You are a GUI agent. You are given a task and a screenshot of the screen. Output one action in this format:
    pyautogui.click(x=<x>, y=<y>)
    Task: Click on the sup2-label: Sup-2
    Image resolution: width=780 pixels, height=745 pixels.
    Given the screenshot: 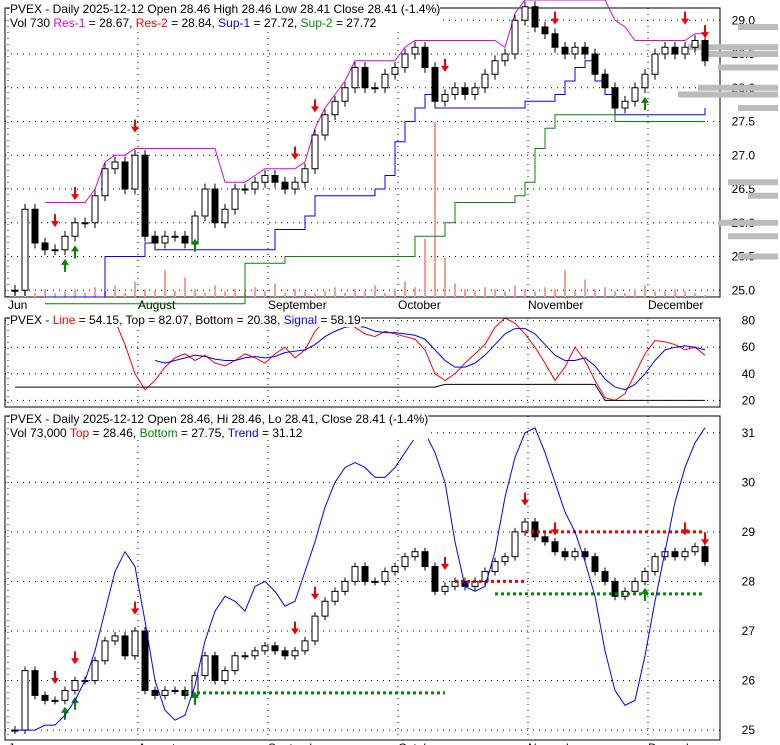 What is the action you would take?
    pyautogui.click(x=316, y=23)
    